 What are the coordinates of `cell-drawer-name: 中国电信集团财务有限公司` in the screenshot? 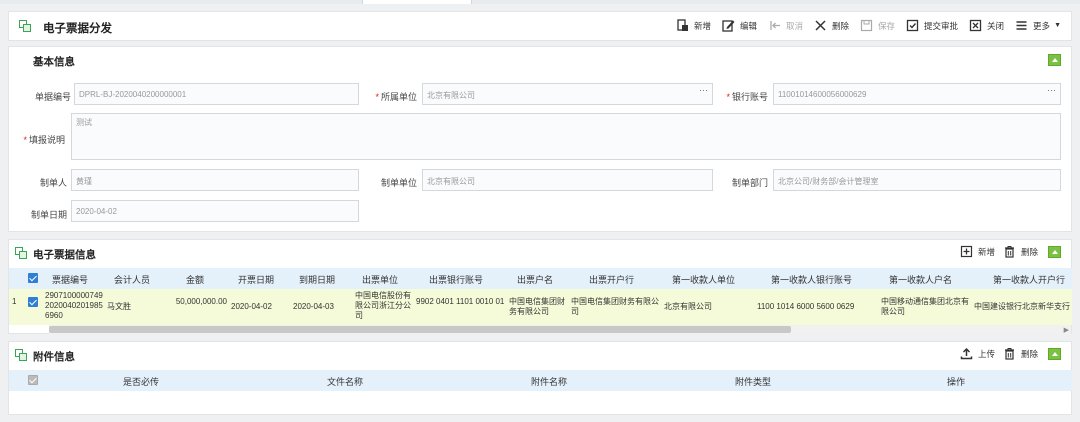 It's located at (537, 306).